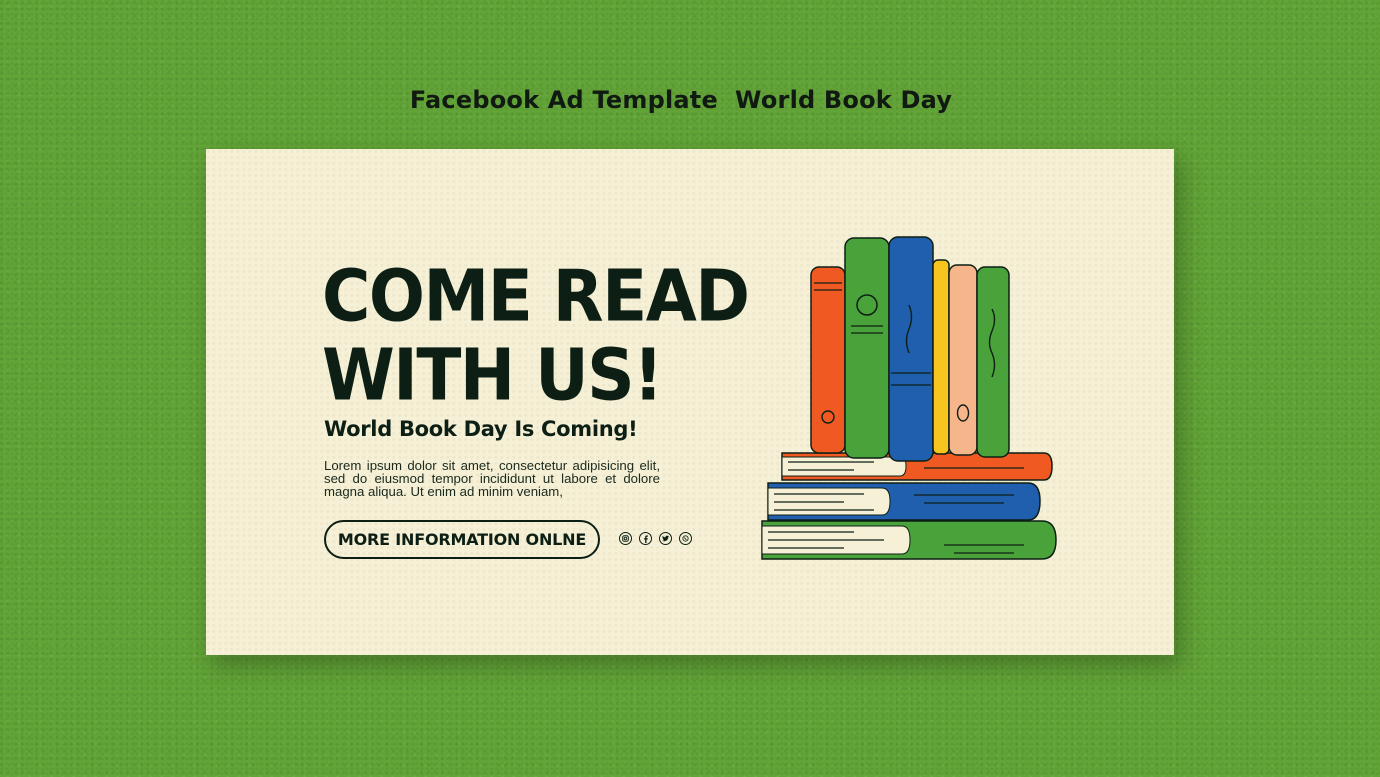 Image resolution: width=1380 pixels, height=777 pixels. What do you see at coordinates (909, 540) in the screenshot?
I see `book-bottom-green` at bounding box center [909, 540].